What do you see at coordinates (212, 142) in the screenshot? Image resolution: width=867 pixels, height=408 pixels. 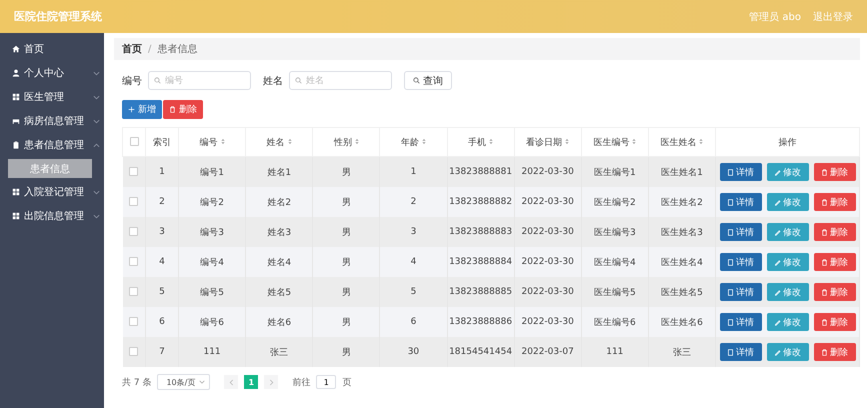 I see `column-header: 编号` at bounding box center [212, 142].